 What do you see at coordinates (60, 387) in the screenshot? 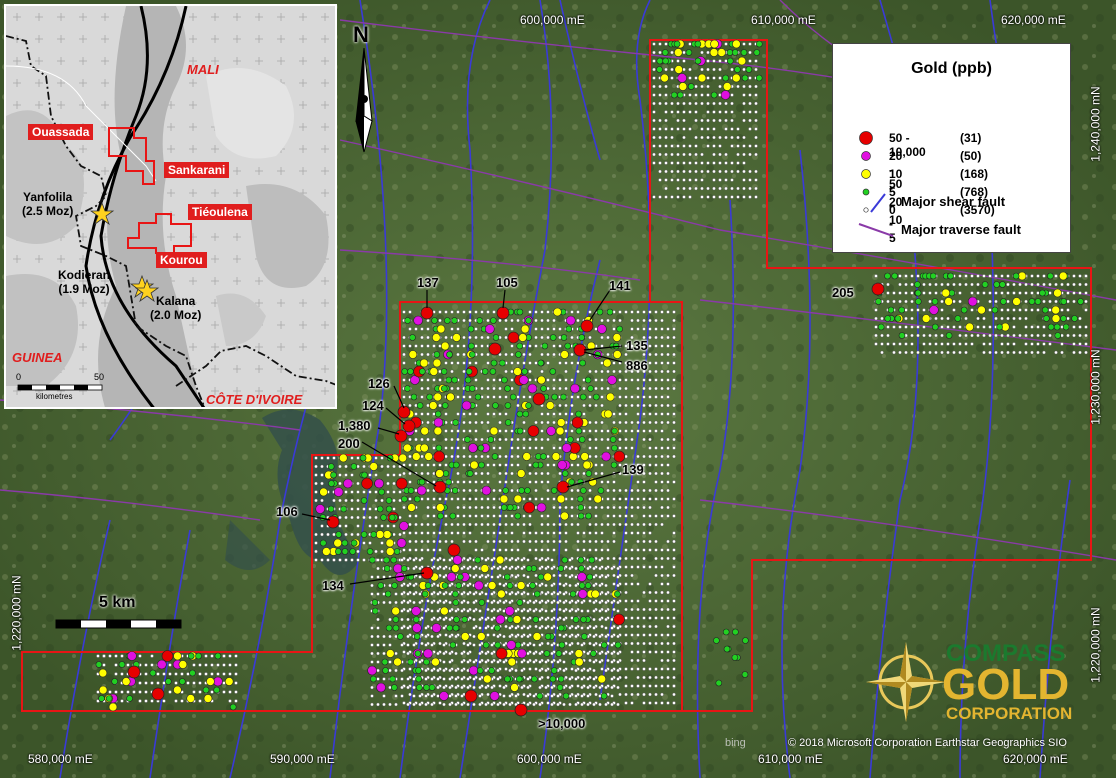
I see `inset-scale-bar` at bounding box center [60, 387].